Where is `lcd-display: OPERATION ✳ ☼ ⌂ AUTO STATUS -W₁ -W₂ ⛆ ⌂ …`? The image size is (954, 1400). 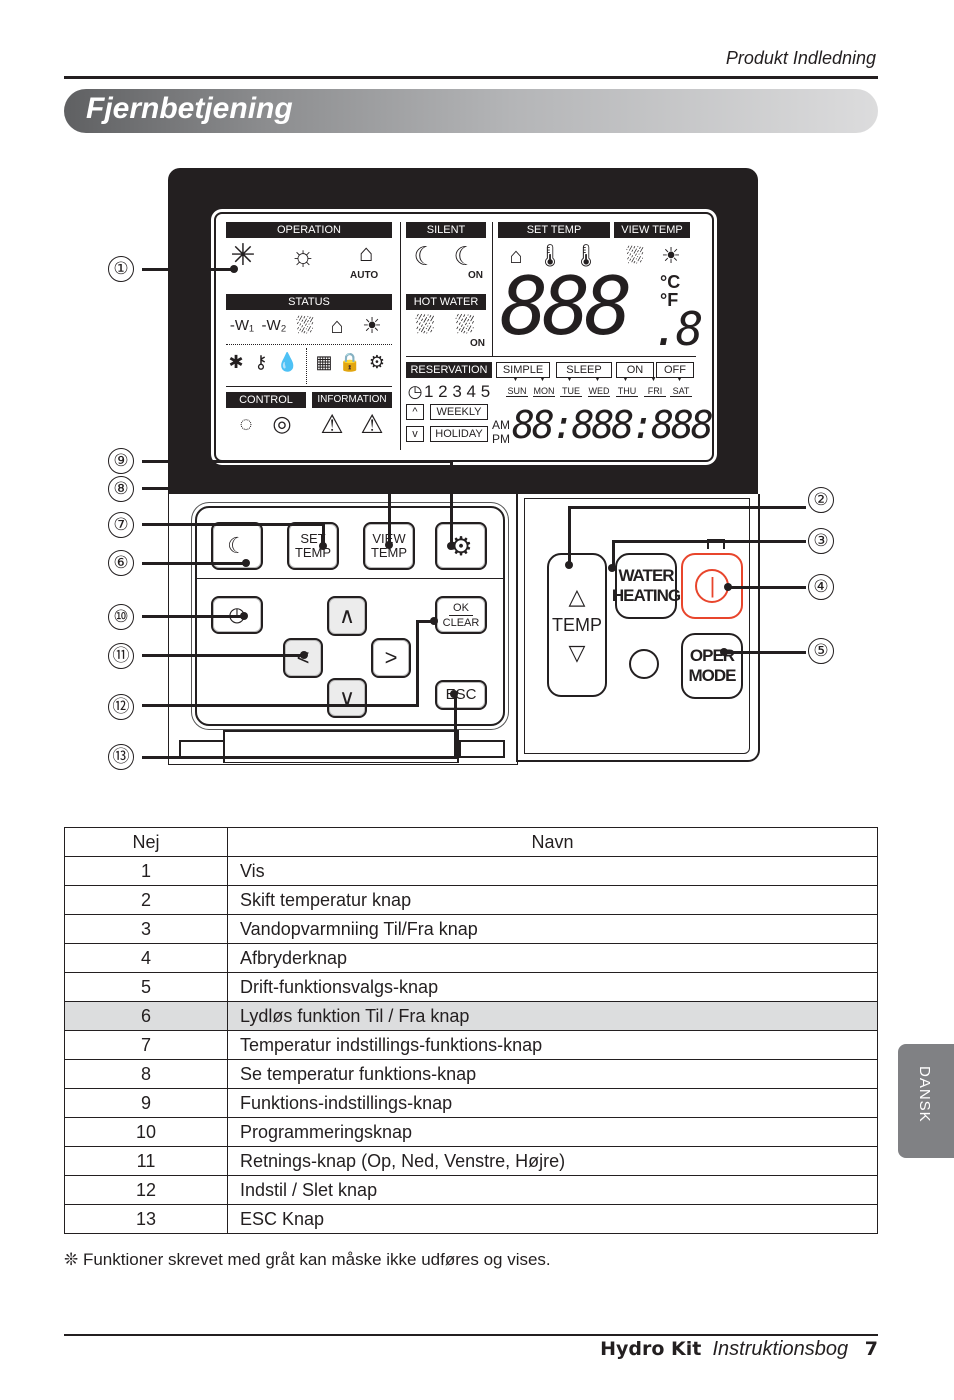 lcd-display: OPERATION ✳ ☼ ⌂ AUTO STATUS -W₁ -W₂ ⛆ ⌂ … is located at coordinates (464, 337).